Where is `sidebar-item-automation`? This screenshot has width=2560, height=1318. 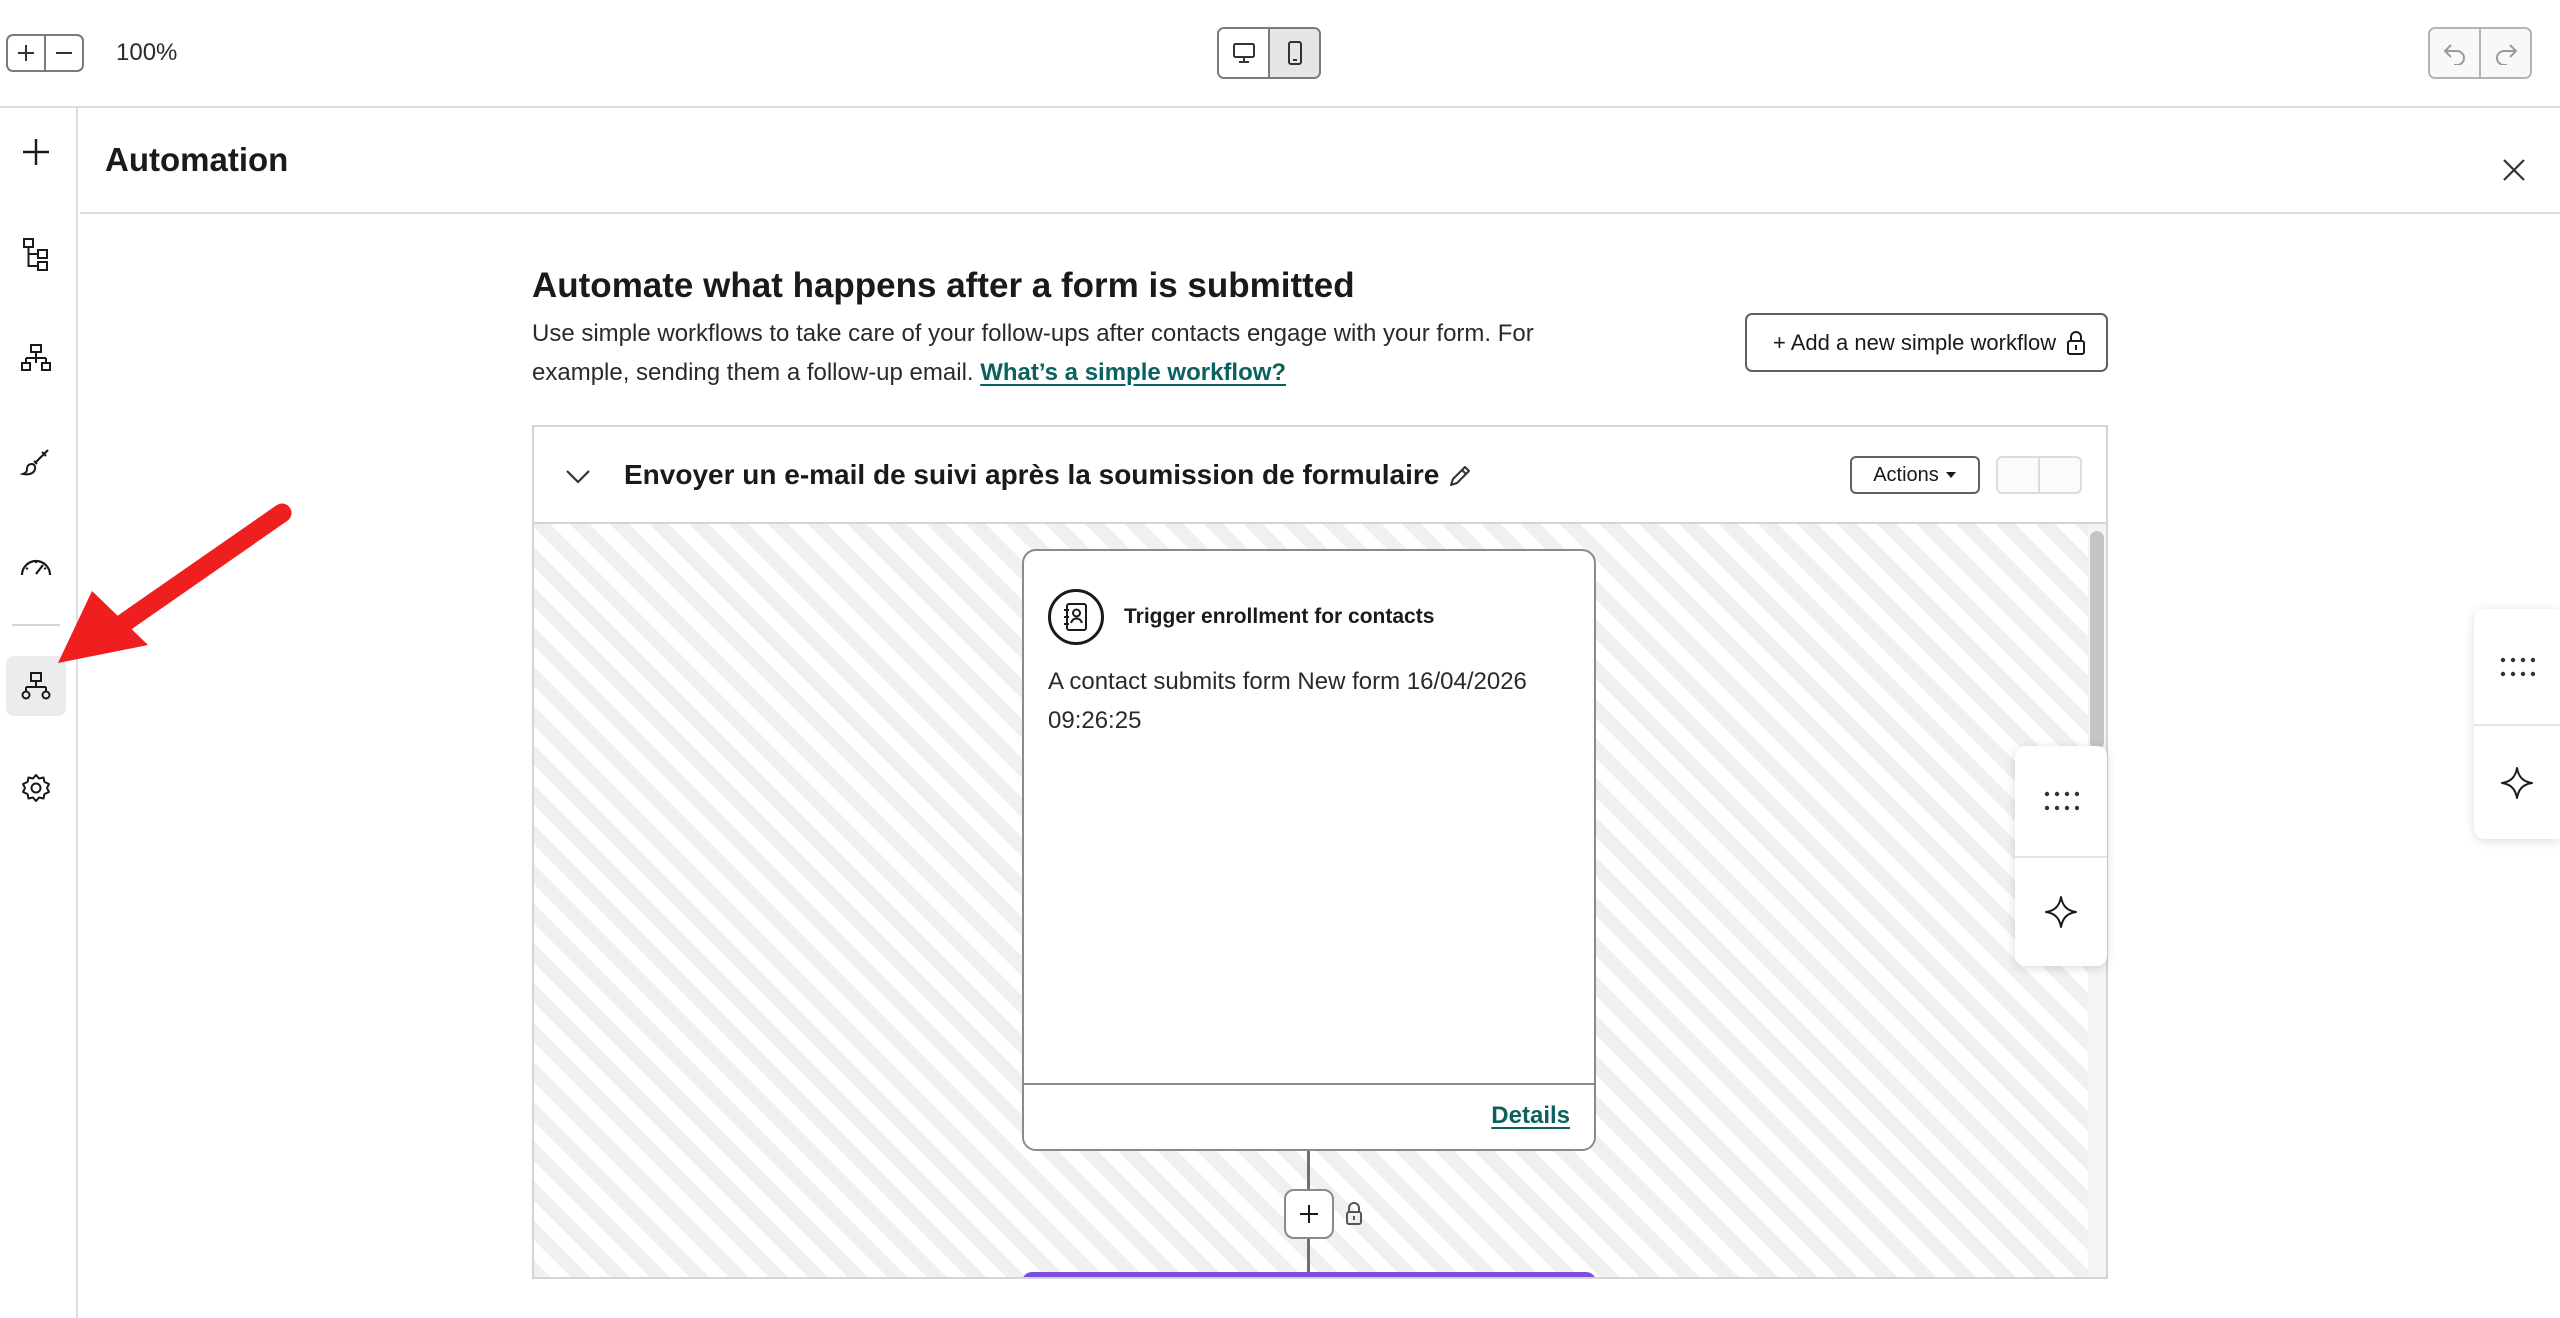
sidebar-item-automation is located at coordinates (36, 686).